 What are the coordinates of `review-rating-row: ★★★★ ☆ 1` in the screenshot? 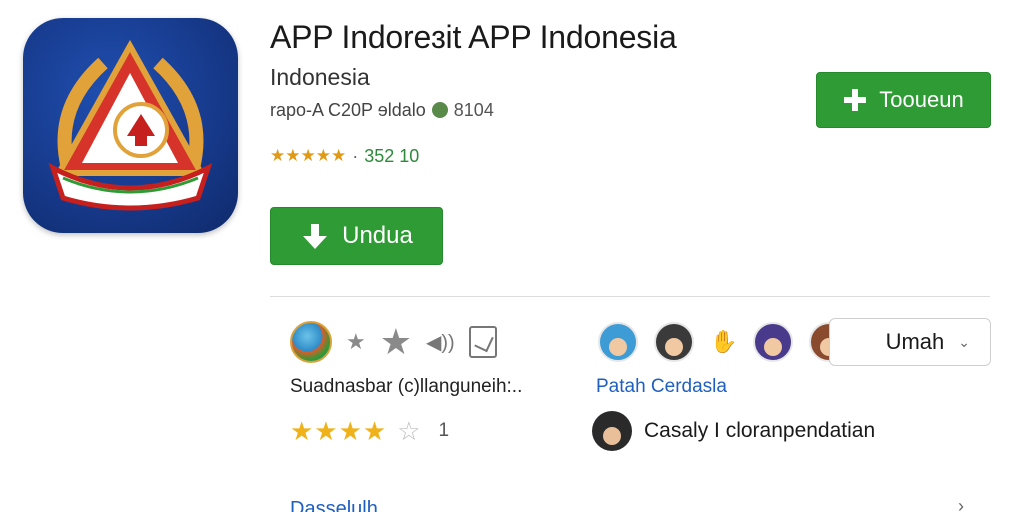 It's located at (369, 431).